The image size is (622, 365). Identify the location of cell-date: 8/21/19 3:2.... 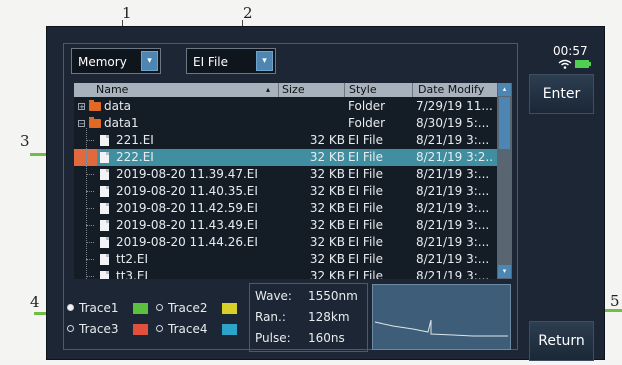
(455, 157).